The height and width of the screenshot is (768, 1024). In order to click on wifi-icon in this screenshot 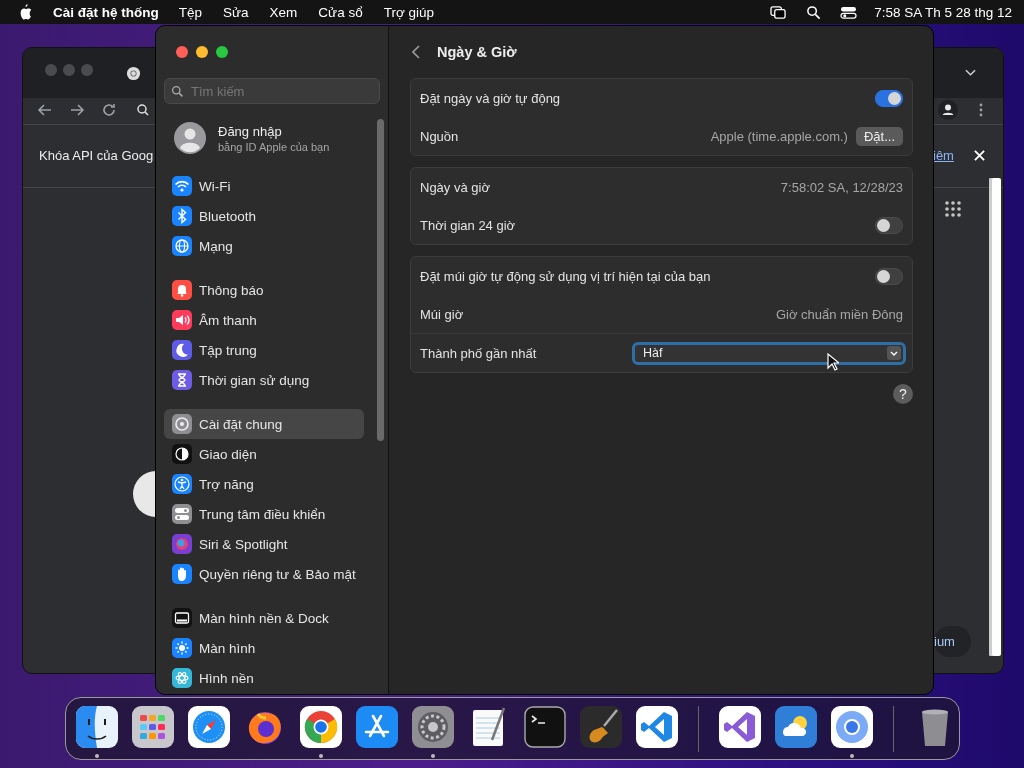, I will do `click(182, 186)`.